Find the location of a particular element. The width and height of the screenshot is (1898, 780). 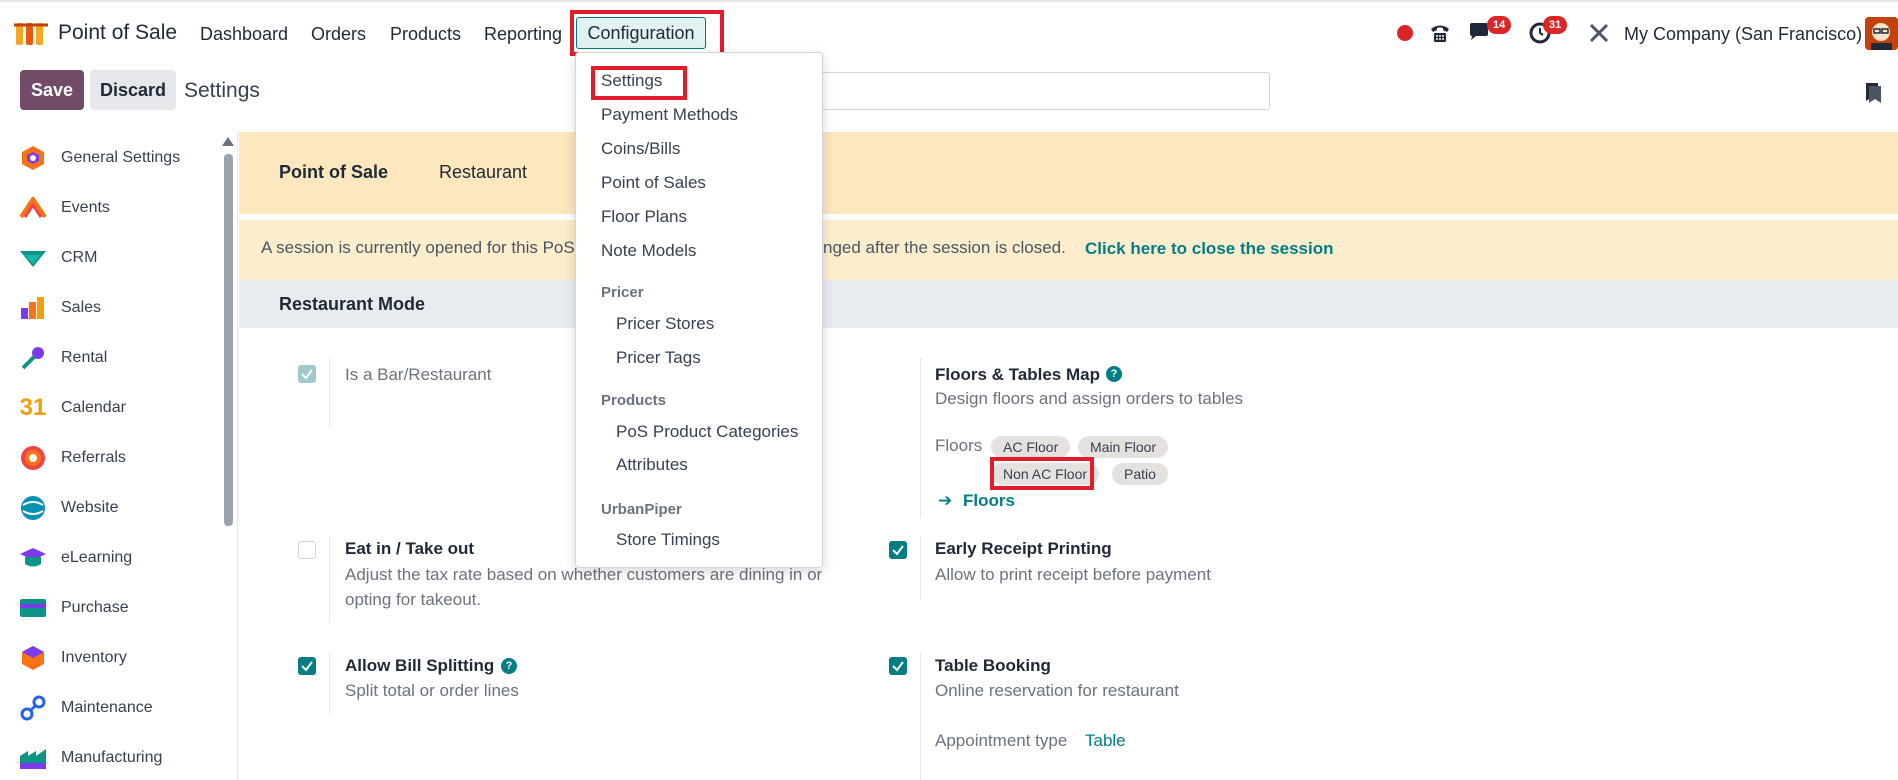

company-switcher: My Company (San Francisco) is located at coordinates (1743, 34).